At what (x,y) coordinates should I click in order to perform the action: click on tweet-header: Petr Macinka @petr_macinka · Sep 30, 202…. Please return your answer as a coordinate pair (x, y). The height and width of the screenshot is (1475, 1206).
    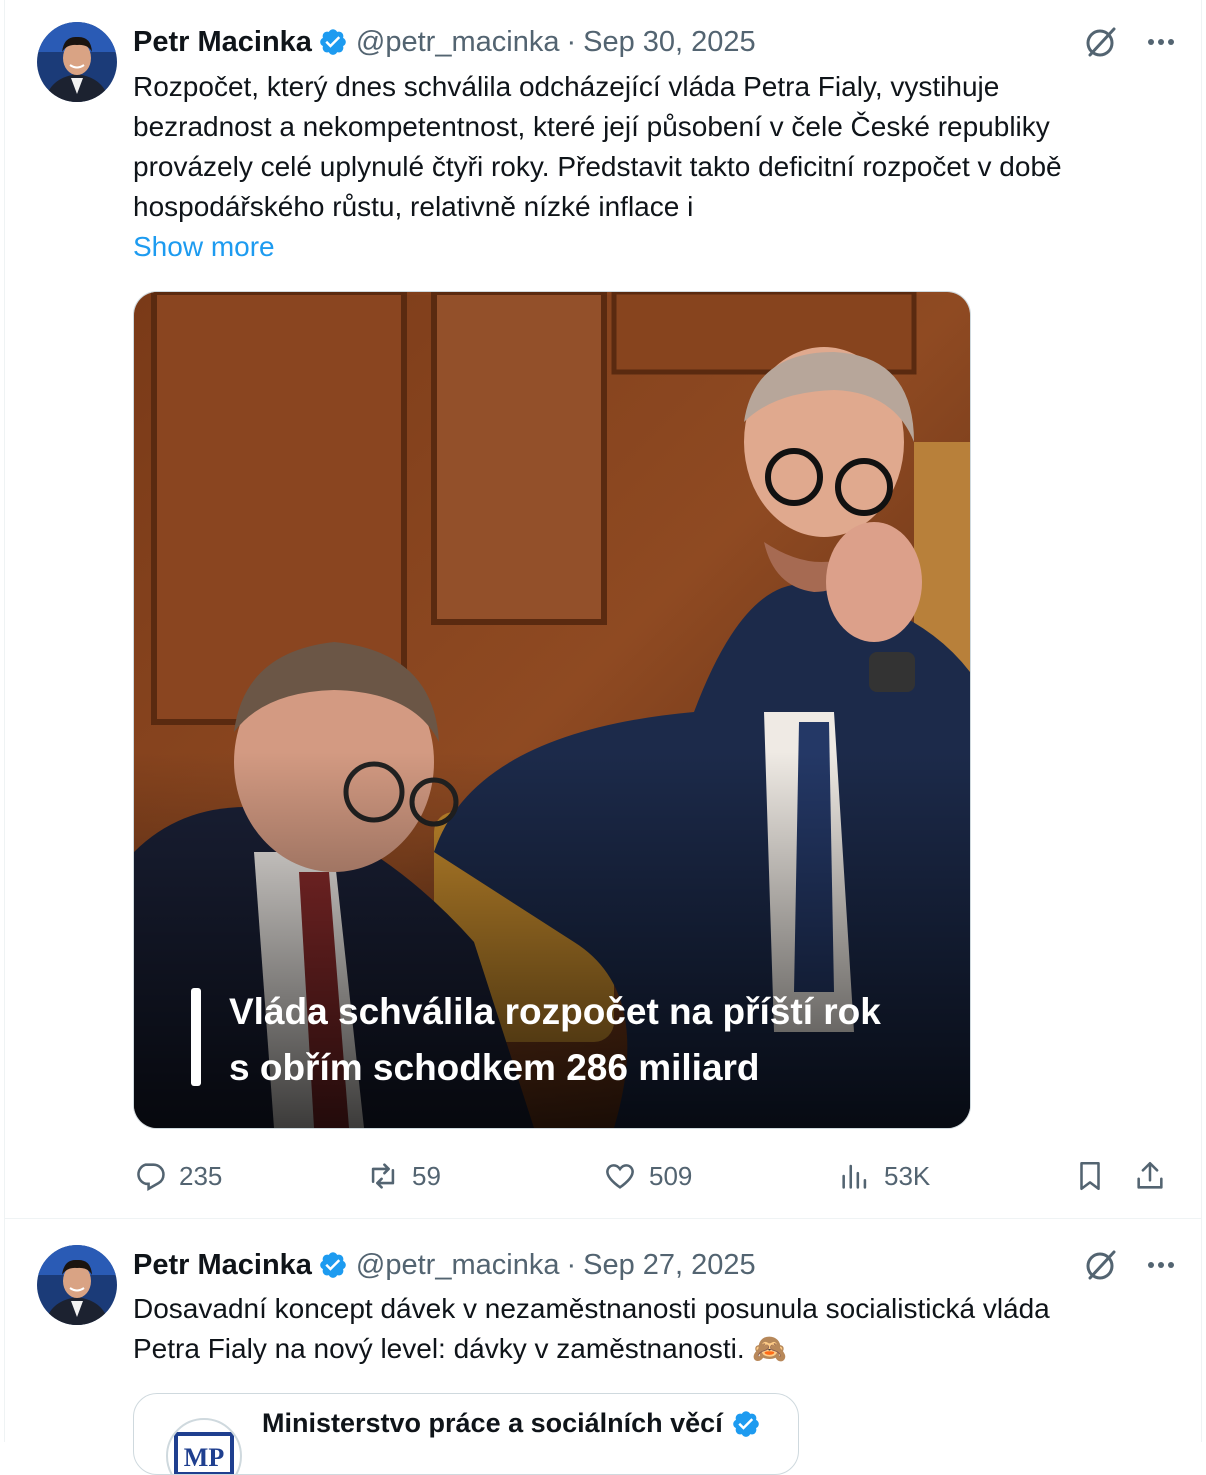
    Looking at the image, I should click on (444, 42).